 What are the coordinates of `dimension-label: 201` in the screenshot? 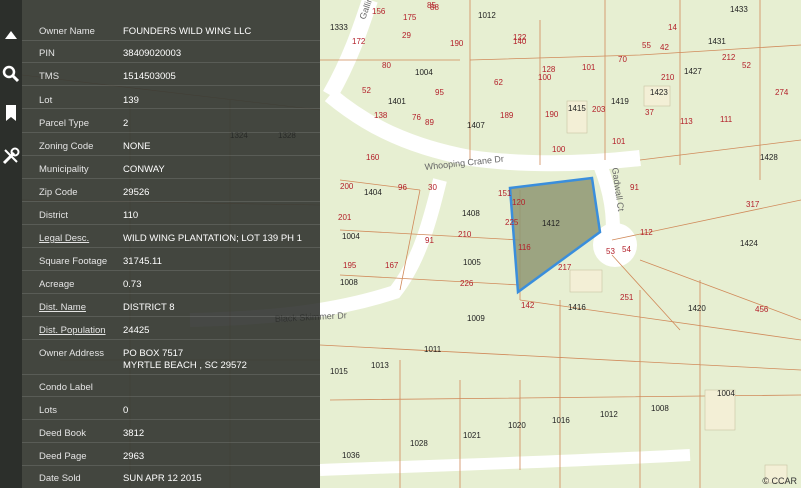 It's located at (345, 217).